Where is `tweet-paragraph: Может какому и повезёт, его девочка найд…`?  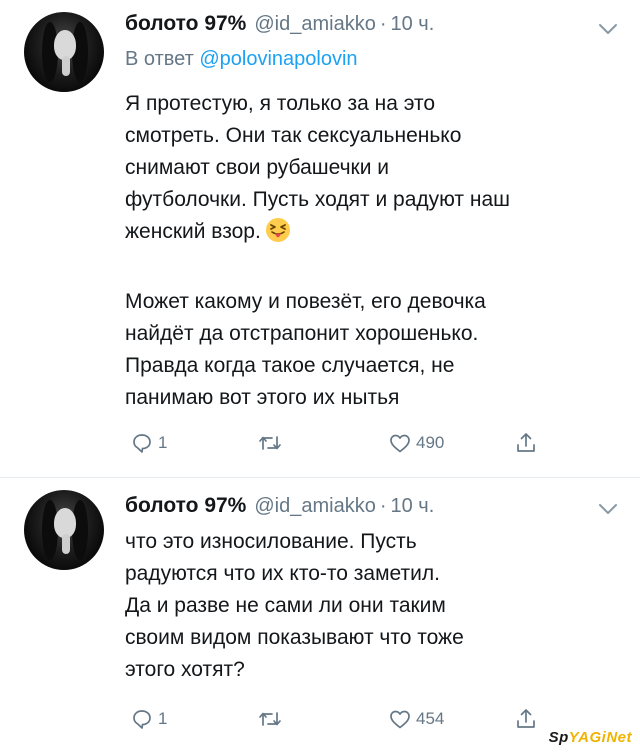
tweet-paragraph: Может какому и повезёт, его девочка найд… is located at coordinates (305, 349).